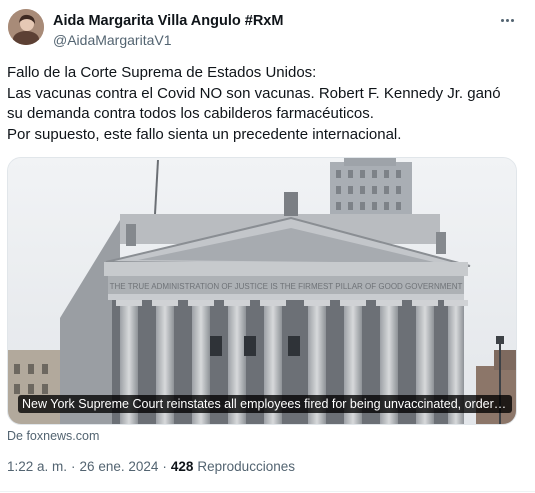  I want to click on views-label: Reproducciones, so click(246, 466).